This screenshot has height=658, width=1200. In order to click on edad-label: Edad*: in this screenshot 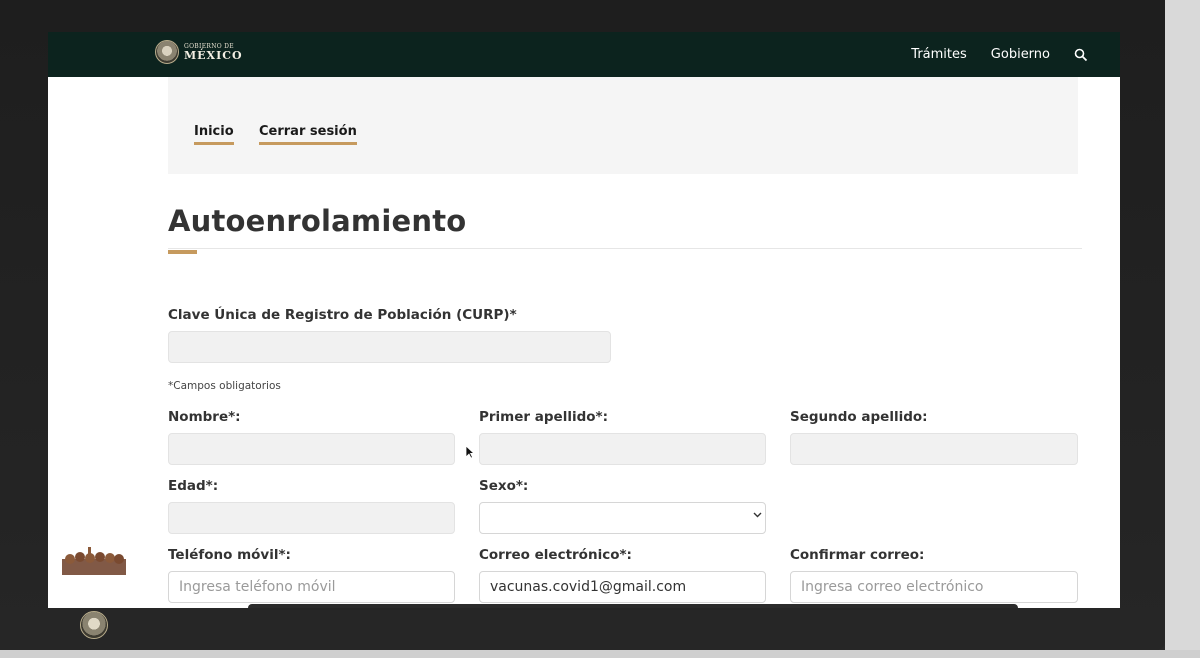, I will do `click(193, 486)`.